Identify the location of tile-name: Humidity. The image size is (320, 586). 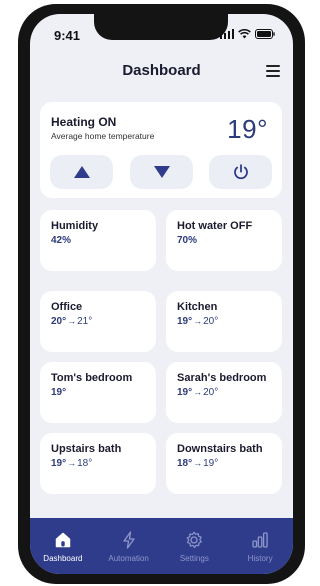
(75, 226).